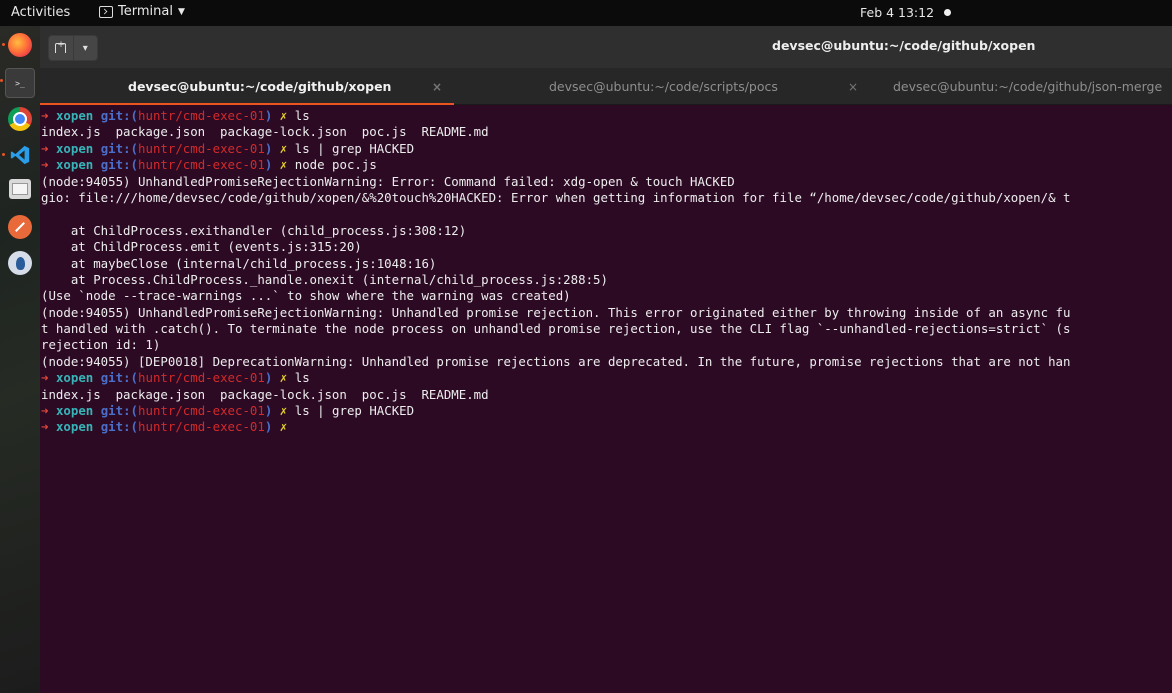 This screenshot has width=1172, height=693. What do you see at coordinates (106, 11) in the screenshot?
I see `terminal-app-icon` at bounding box center [106, 11].